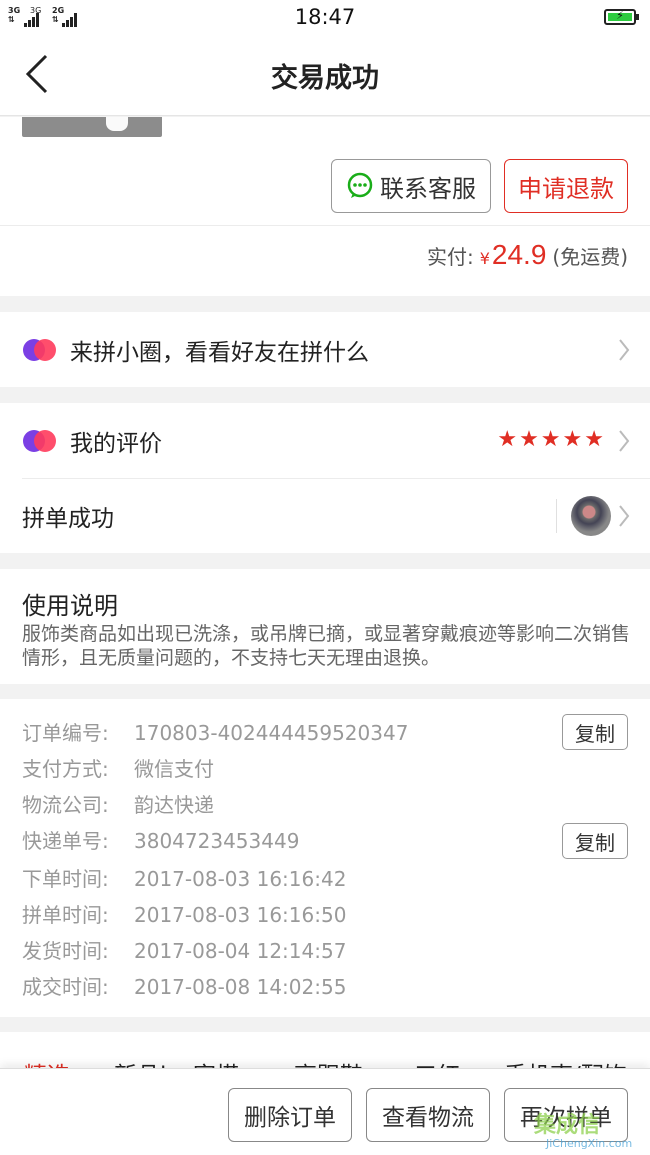 This screenshot has height=1155, width=650. I want to click on deal-time-row: 成交时间: 2017-08-08 14:02:55, so click(184, 985).